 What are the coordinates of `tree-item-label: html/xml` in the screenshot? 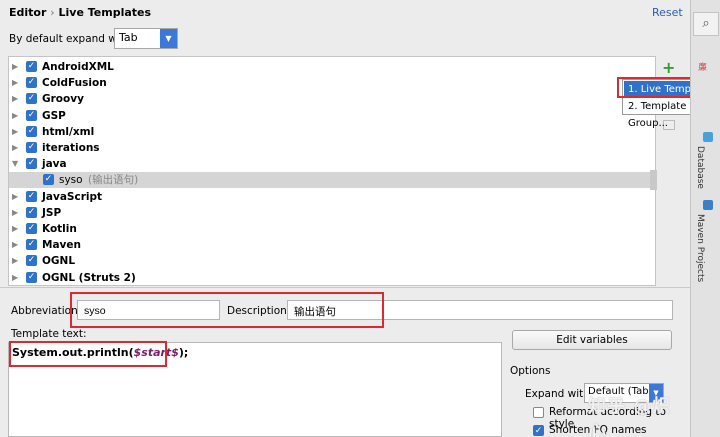 It's located at (68, 131).